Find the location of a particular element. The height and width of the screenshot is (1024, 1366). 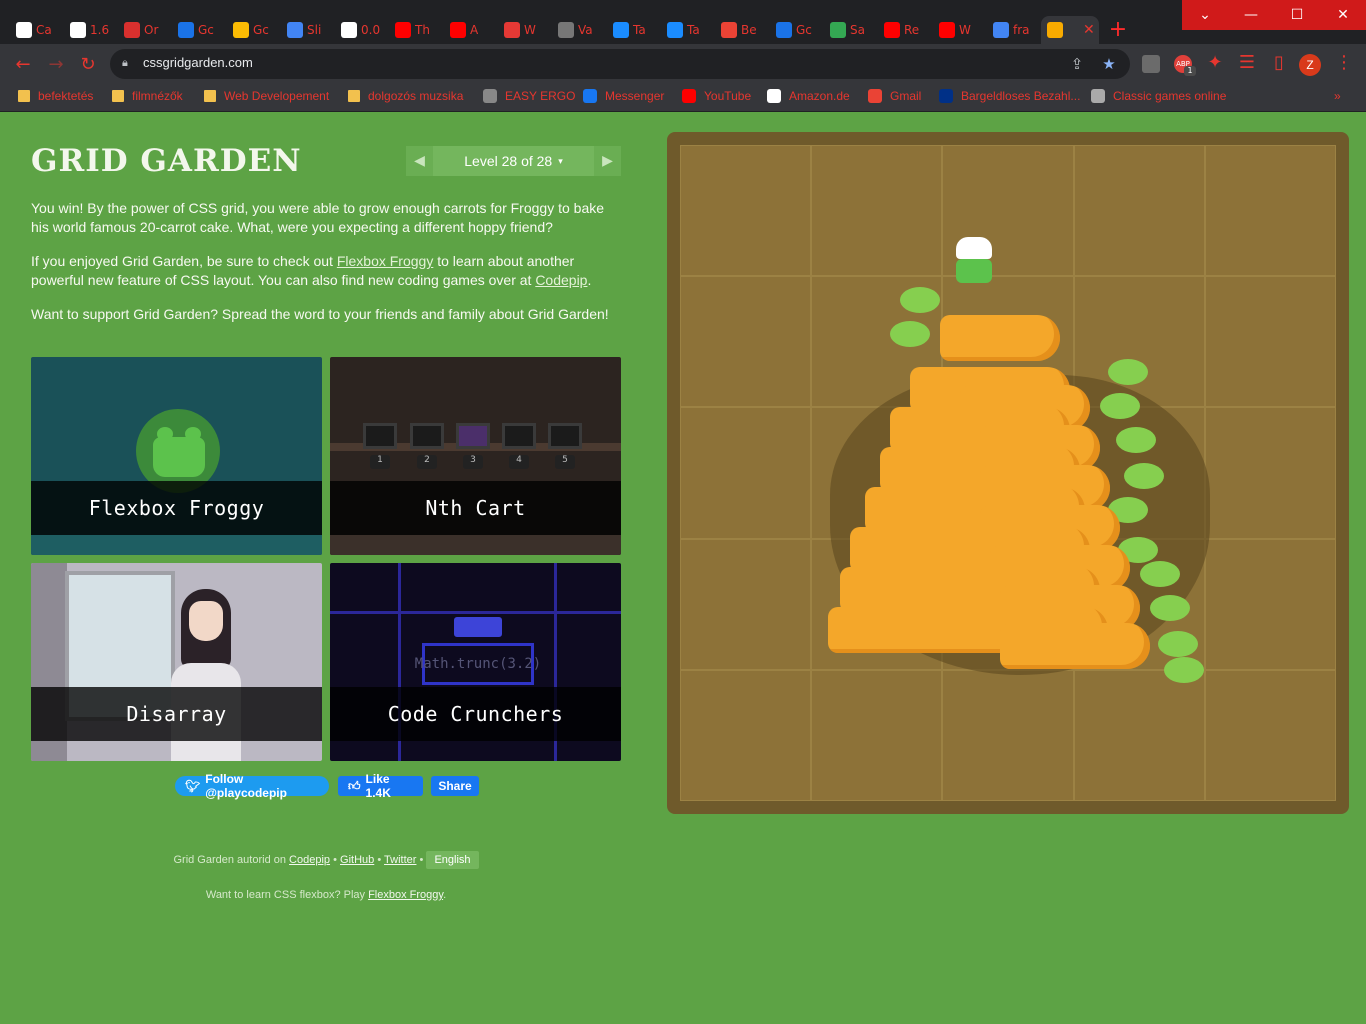

facebook-share-button: Share is located at coordinates (455, 786).